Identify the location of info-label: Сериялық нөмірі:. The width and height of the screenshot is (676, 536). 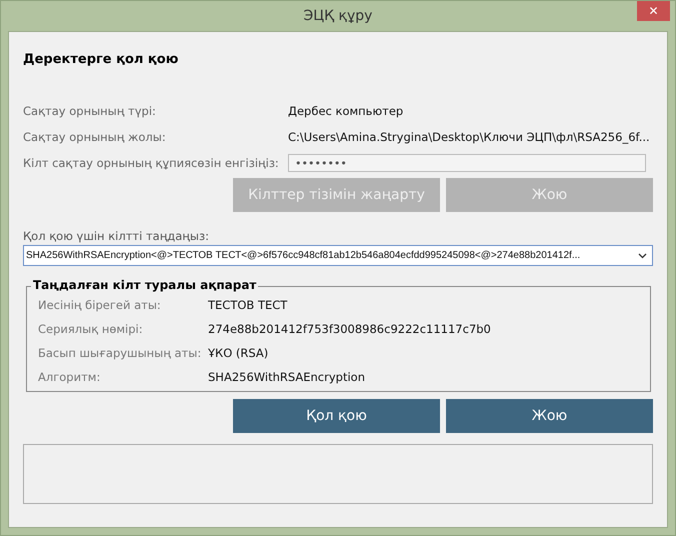
(91, 329).